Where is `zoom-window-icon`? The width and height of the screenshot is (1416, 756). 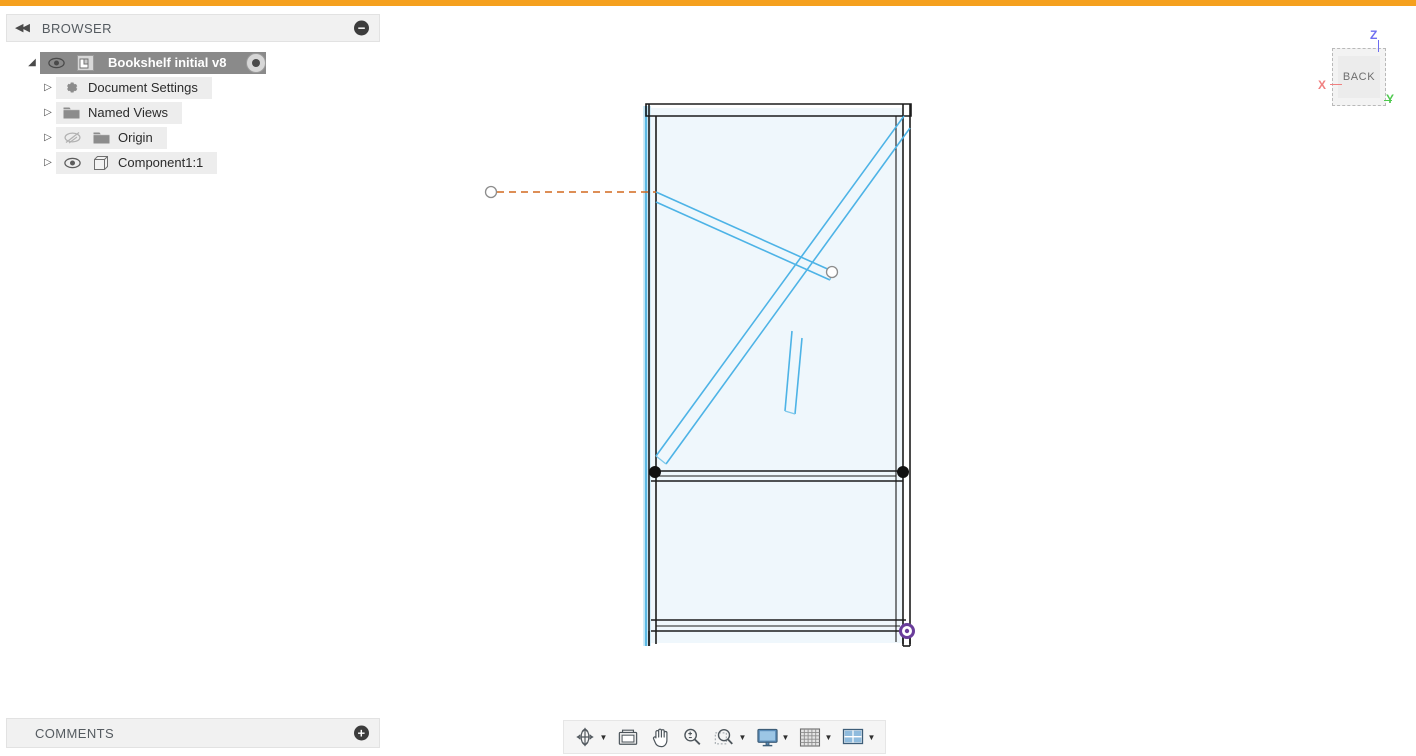 zoom-window-icon is located at coordinates (724, 737).